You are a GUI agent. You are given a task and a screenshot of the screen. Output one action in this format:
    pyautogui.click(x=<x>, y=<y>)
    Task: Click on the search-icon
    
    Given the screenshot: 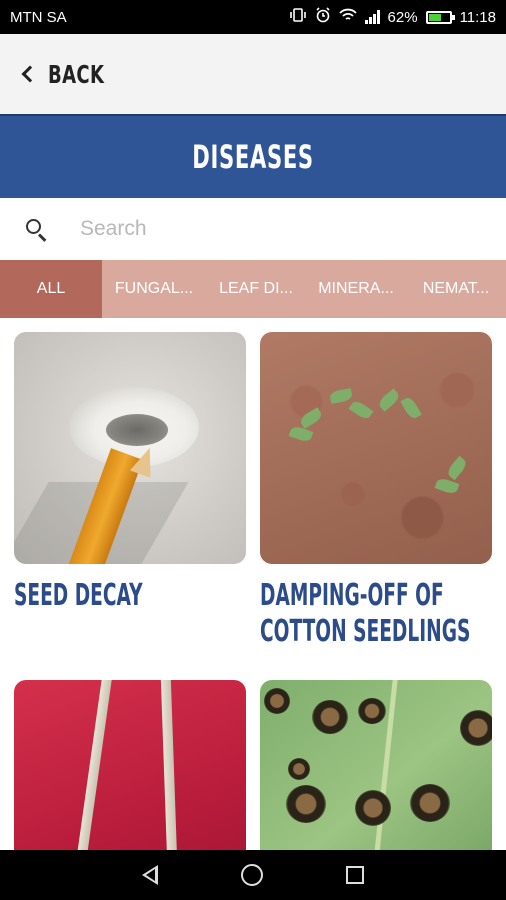 What is the action you would take?
    pyautogui.click(x=36, y=229)
    